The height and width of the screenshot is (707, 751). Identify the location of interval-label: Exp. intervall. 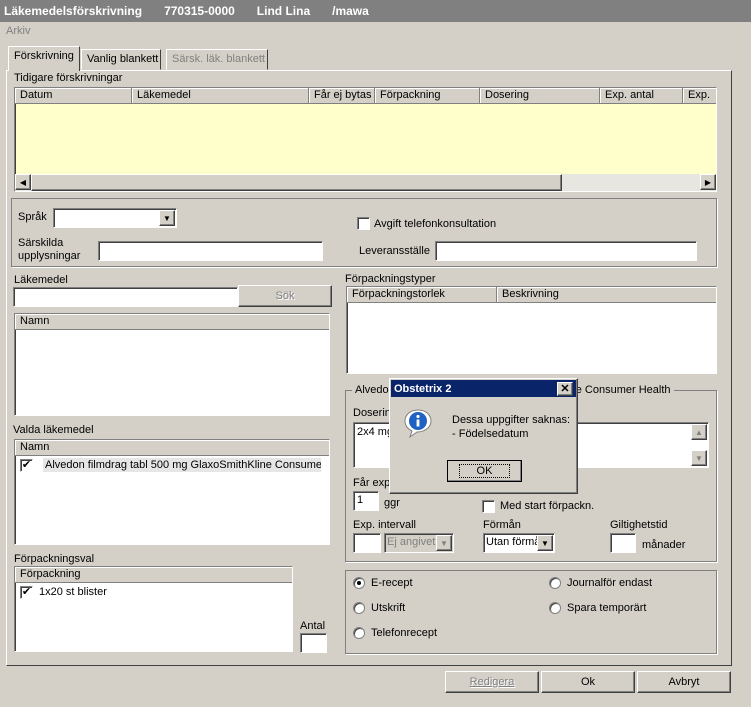
(384, 525).